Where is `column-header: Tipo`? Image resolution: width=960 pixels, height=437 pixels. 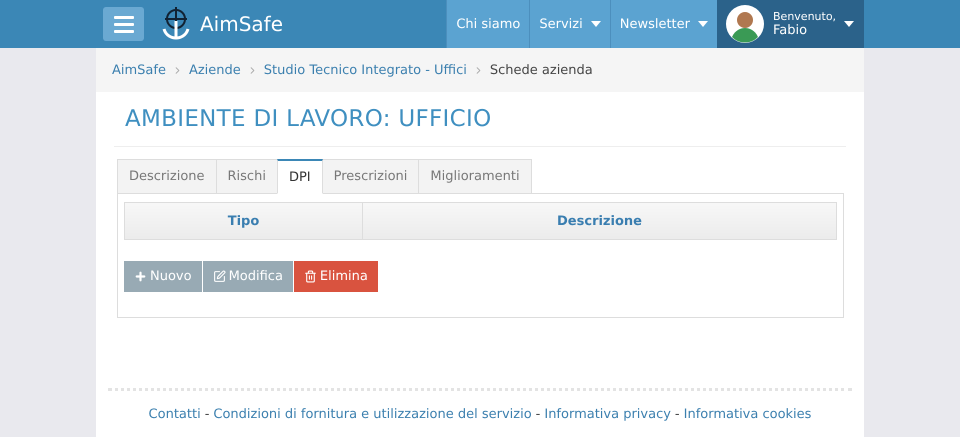
column-header: Tipo is located at coordinates (243, 221).